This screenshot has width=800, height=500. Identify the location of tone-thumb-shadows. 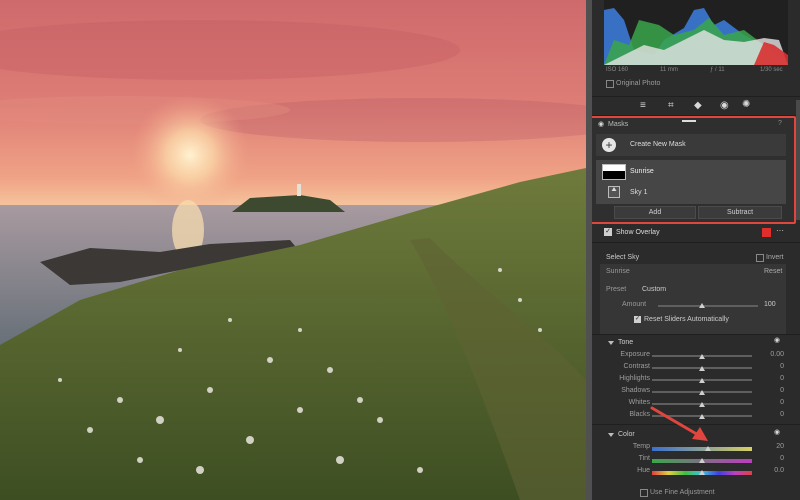
(702, 392).